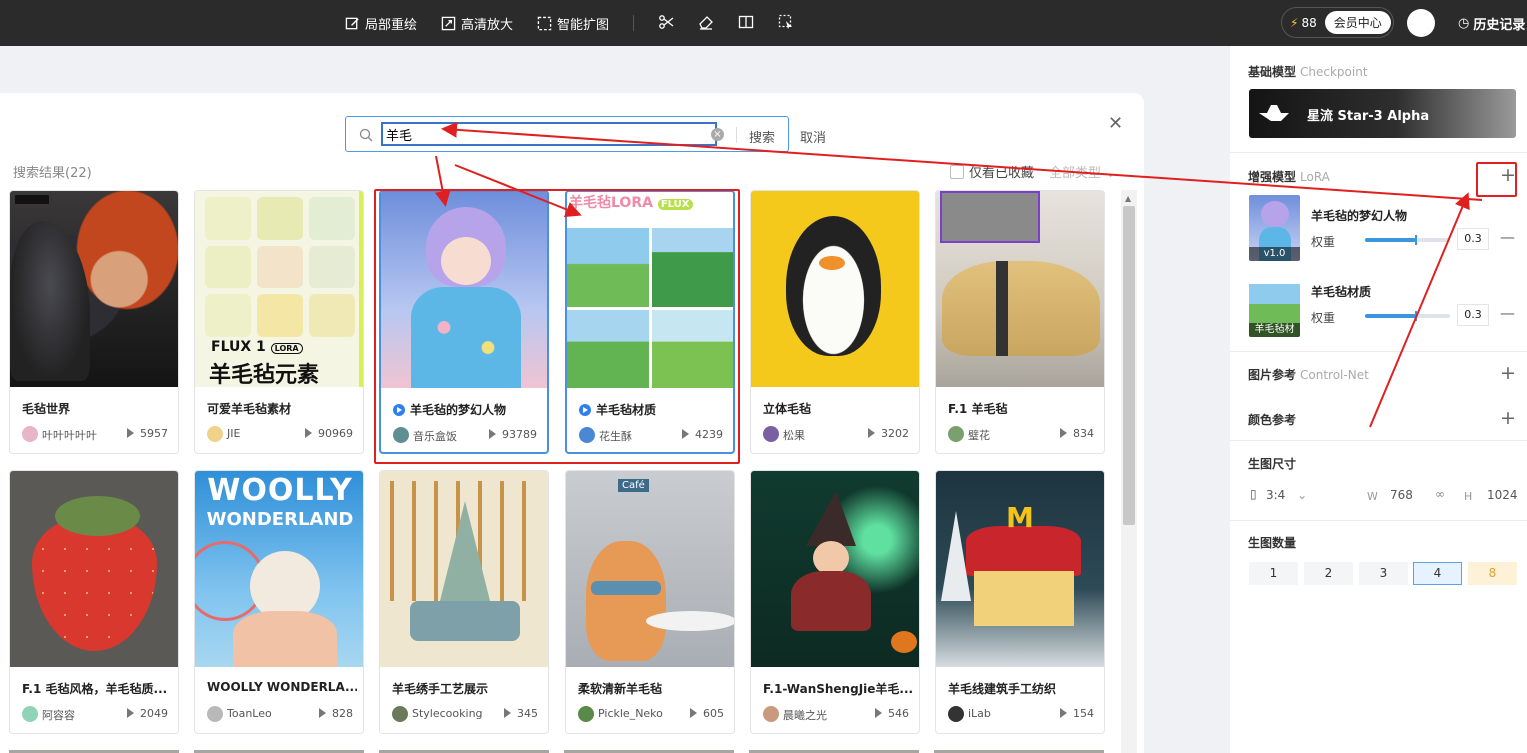  What do you see at coordinates (46, 409) in the screenshot?
I see `card-title: 毛毡世界` at bounding box center [46, 409].